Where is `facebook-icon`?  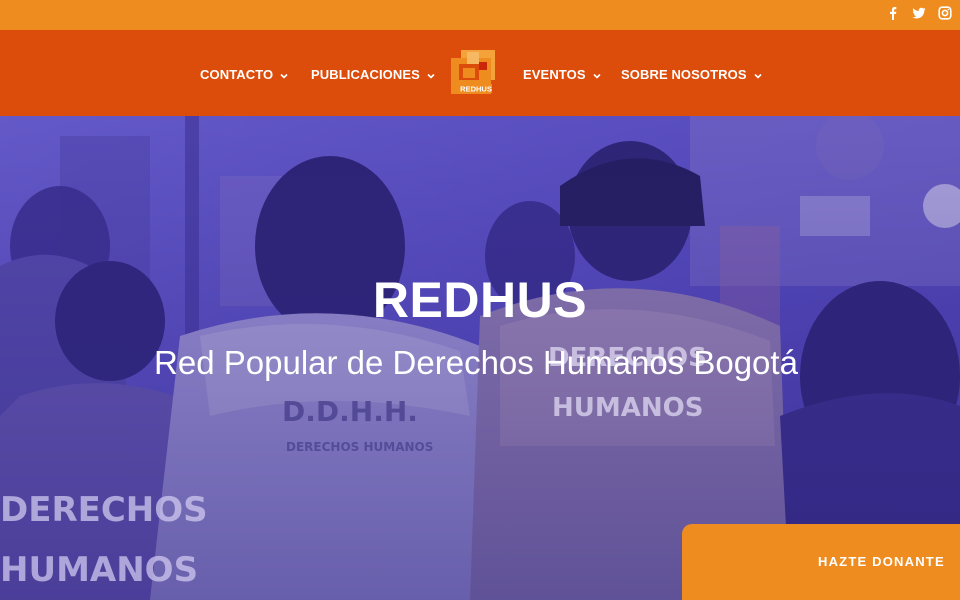 facebook-icon is located at coordinates (893, 13).